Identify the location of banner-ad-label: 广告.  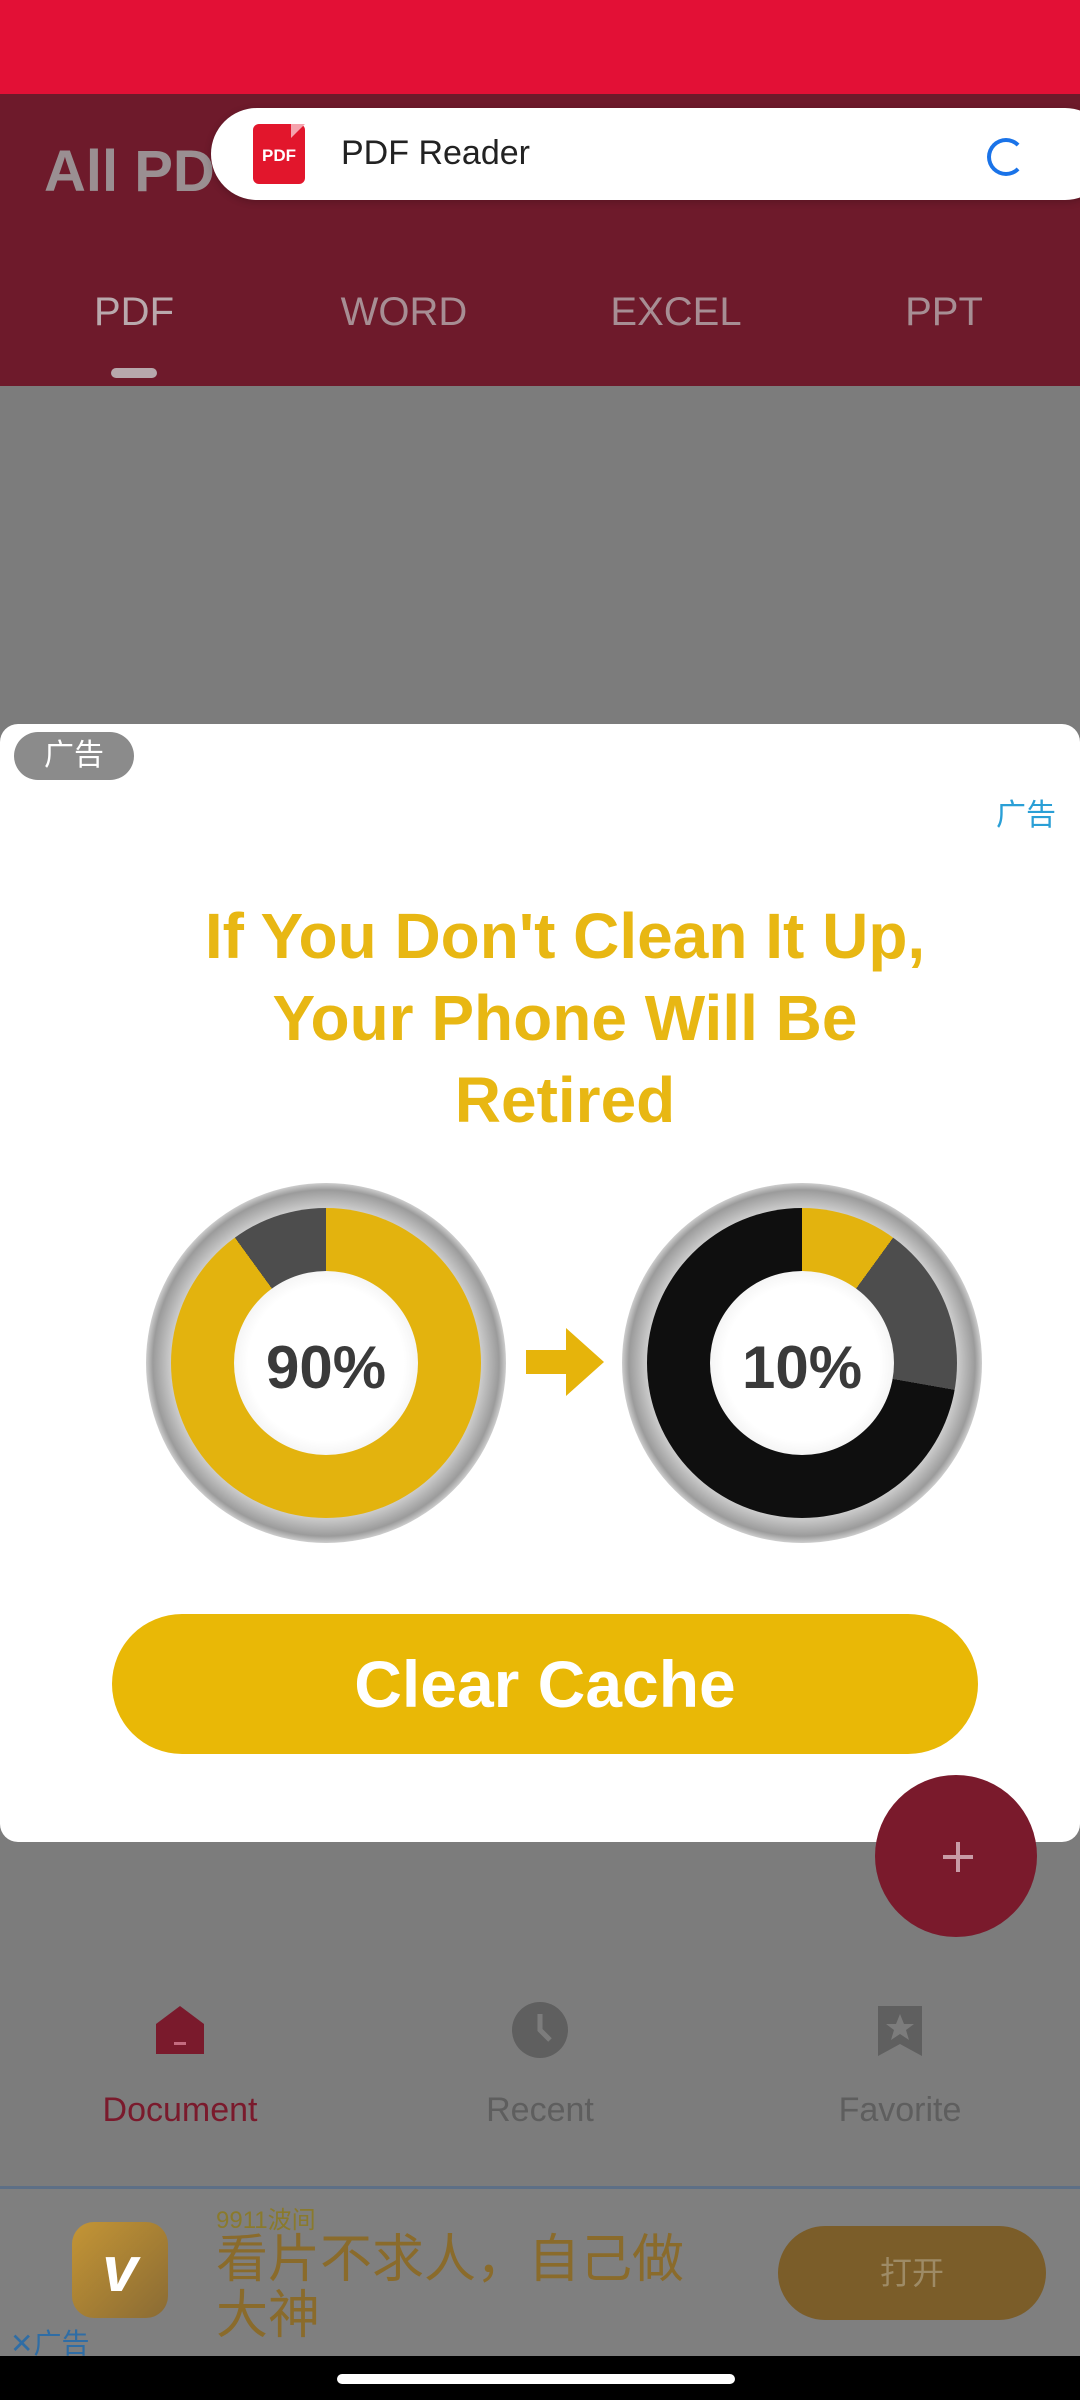
(61, 2343).